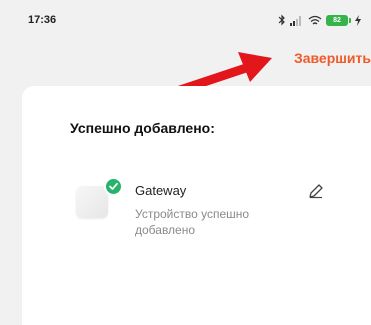  I want to click on battery-icon: 82, so click(338, 20).